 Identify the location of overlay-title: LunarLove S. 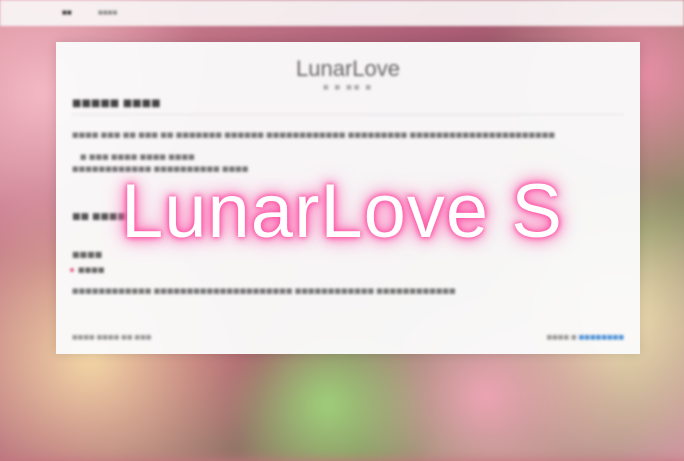
(342, 211).